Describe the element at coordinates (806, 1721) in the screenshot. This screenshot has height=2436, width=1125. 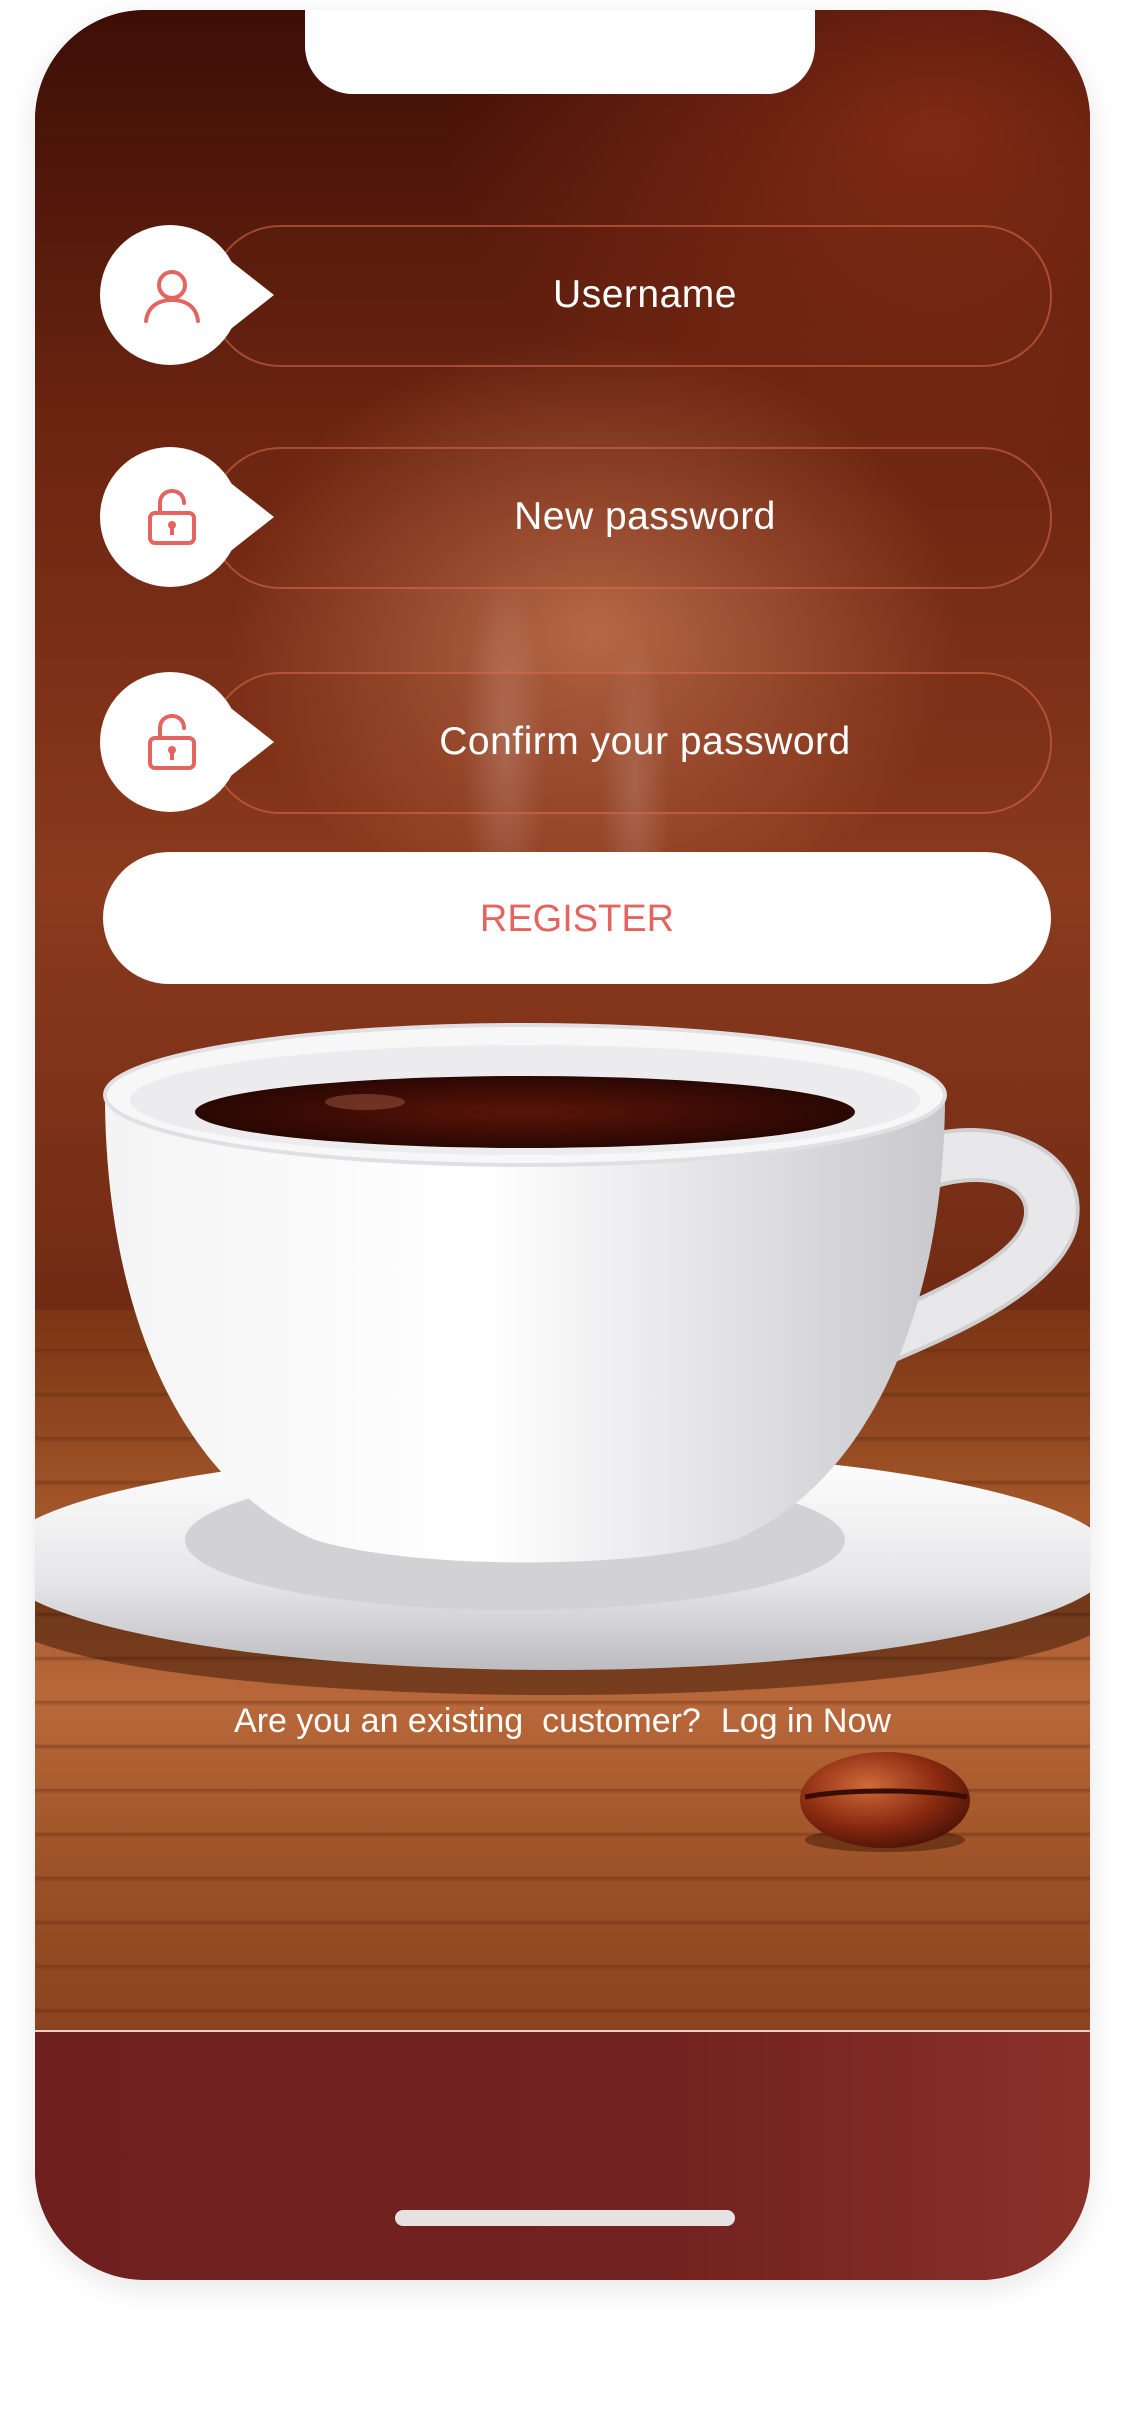
I see `login-now-link: Log in Now` at that location.